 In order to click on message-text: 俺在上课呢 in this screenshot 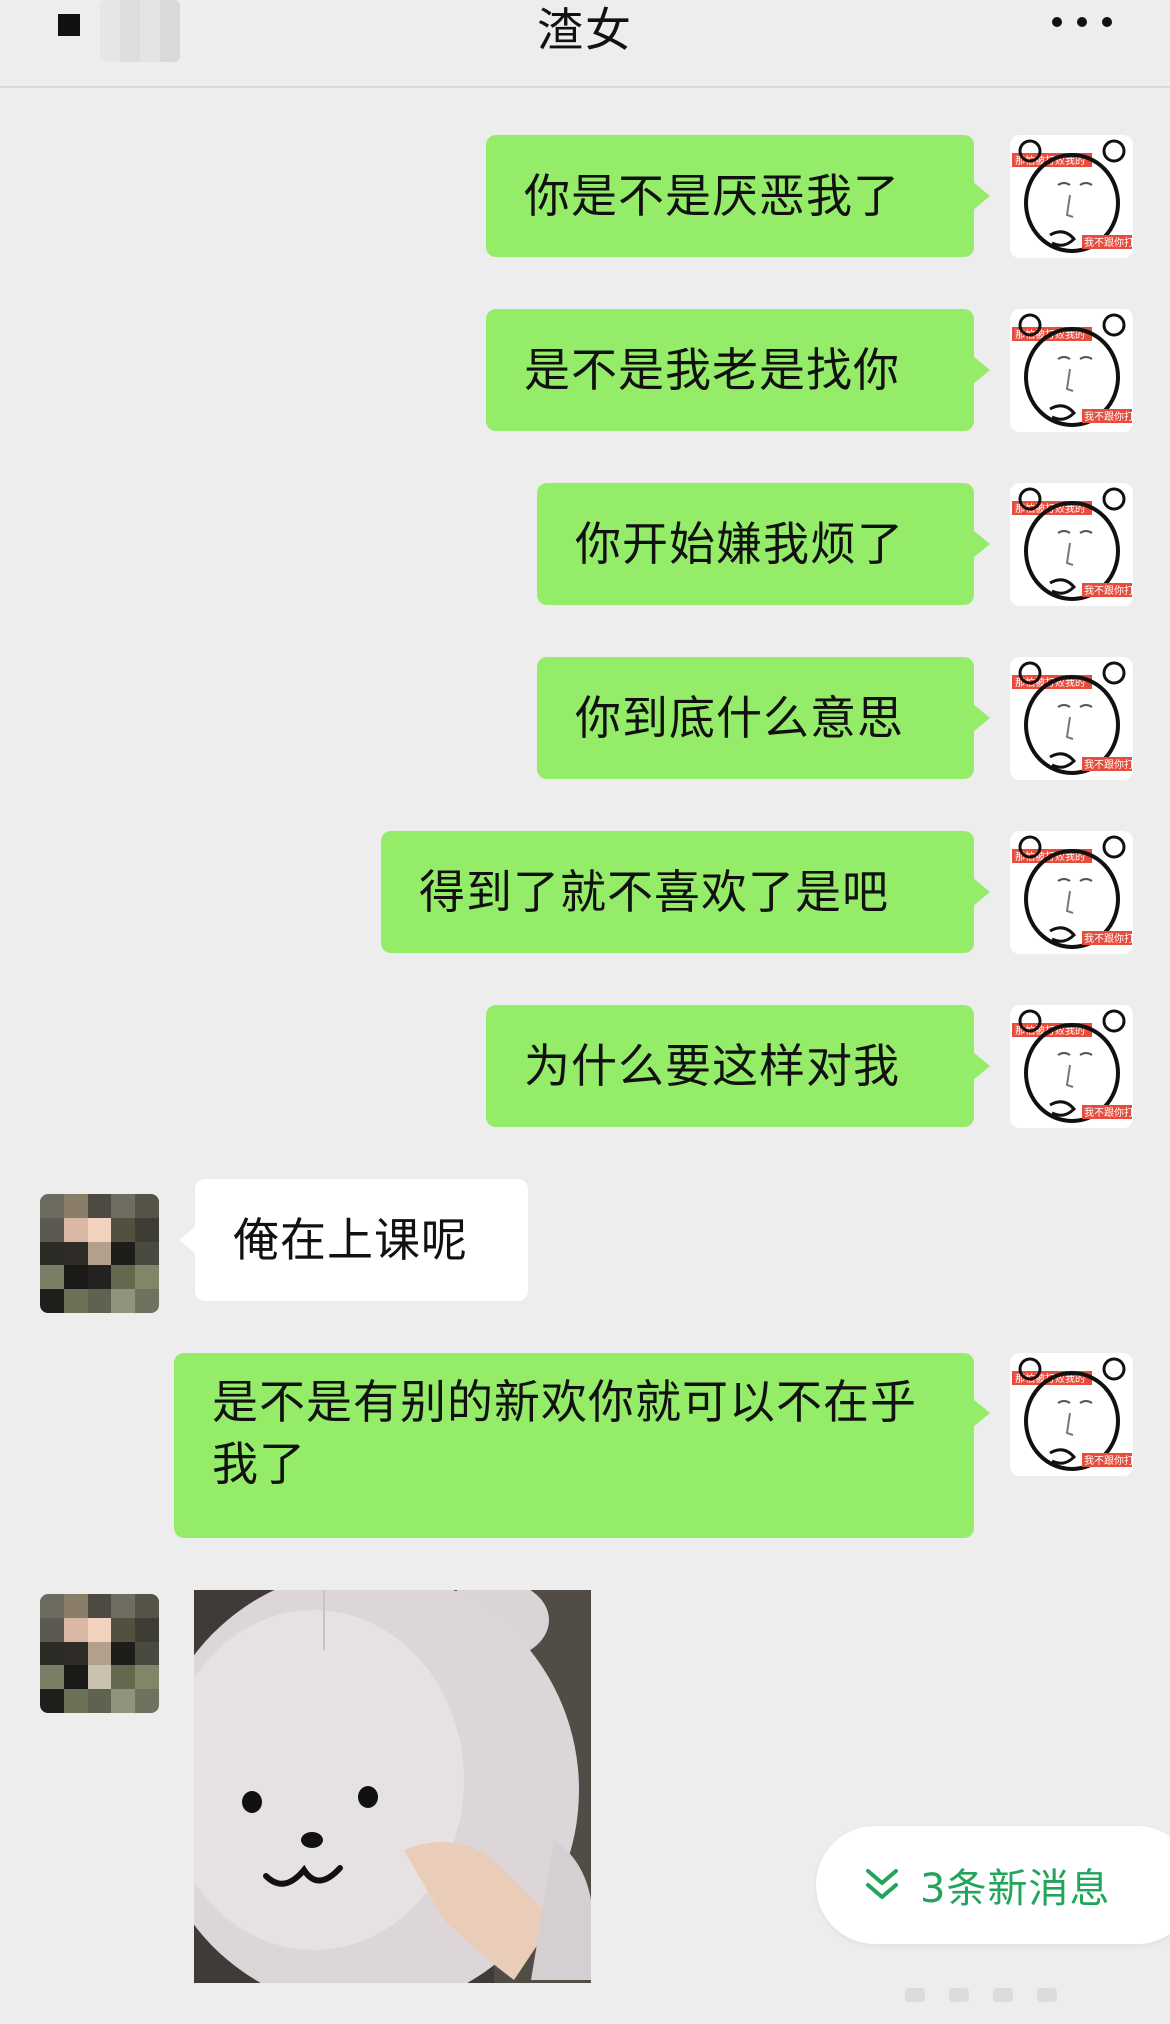, I will do `click(350, 1240)`.